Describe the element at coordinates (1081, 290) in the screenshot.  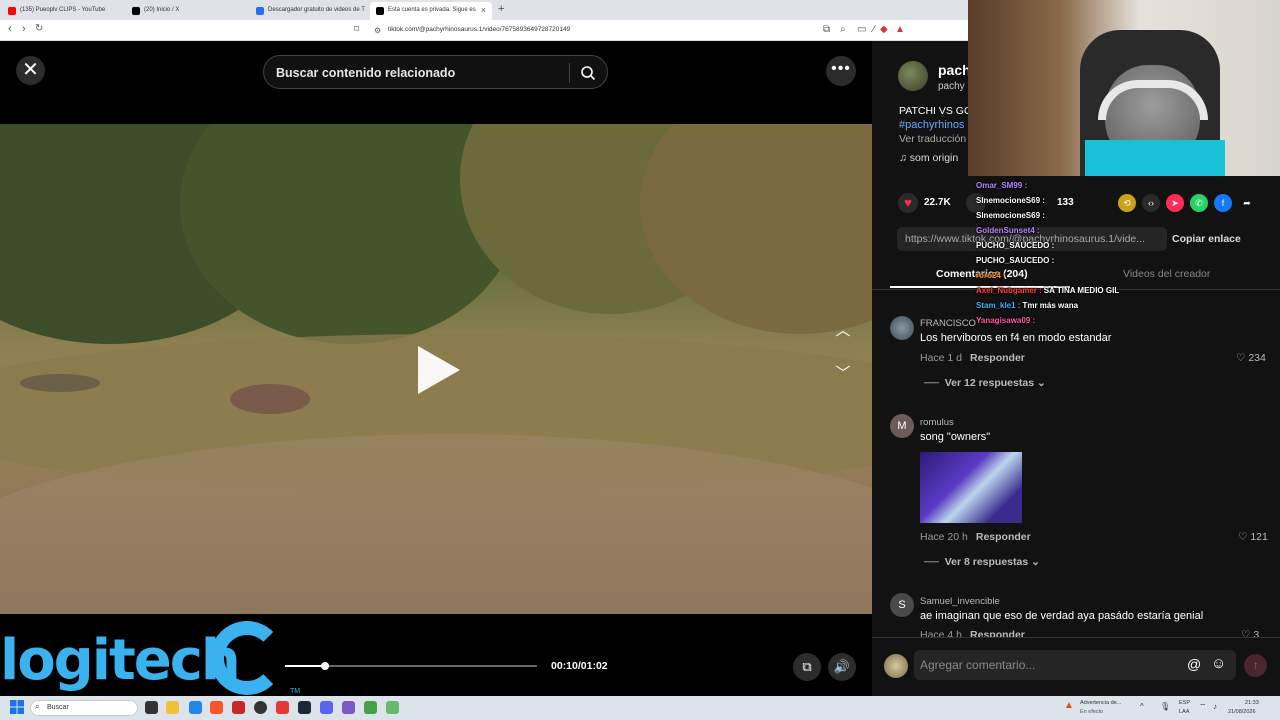
I see `chat-text: SA TINA MEDIO GIL` at that location.